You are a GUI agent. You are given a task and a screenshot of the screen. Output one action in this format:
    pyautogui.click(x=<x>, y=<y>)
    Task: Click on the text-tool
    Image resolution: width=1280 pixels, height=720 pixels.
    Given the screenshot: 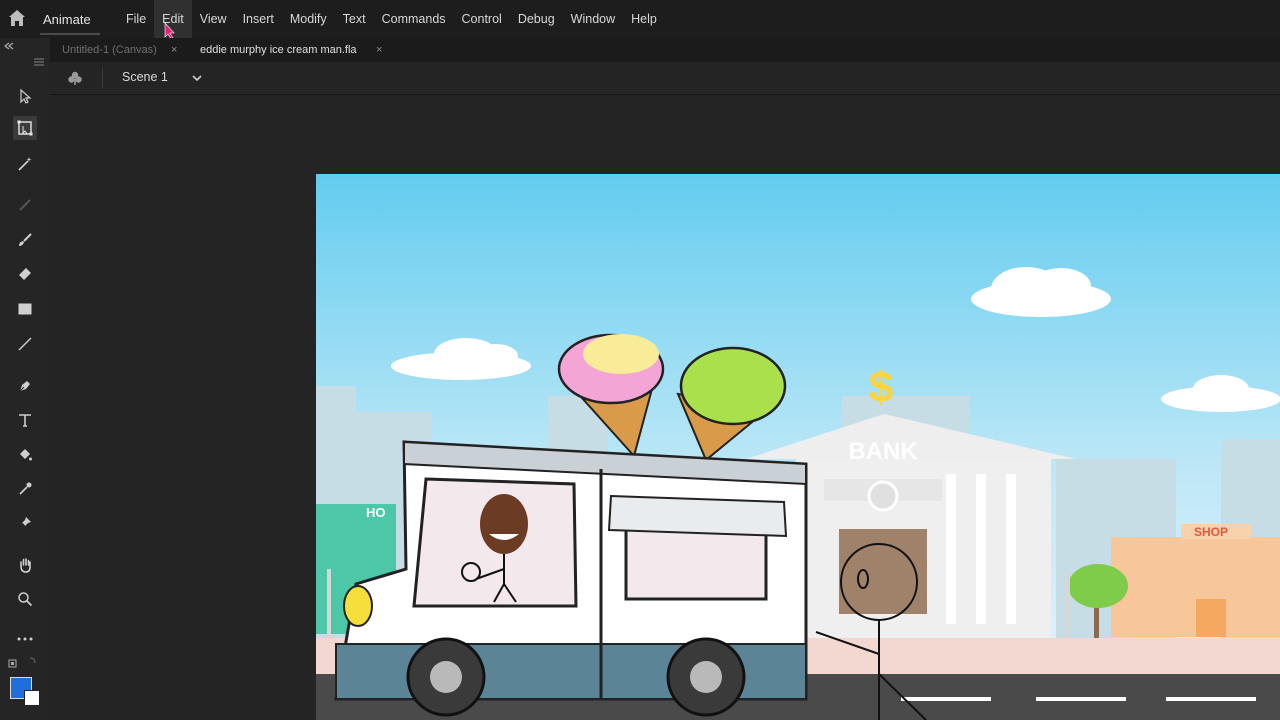 What is the action you would take?
    pyautogui.click(x=25, y=420)
    